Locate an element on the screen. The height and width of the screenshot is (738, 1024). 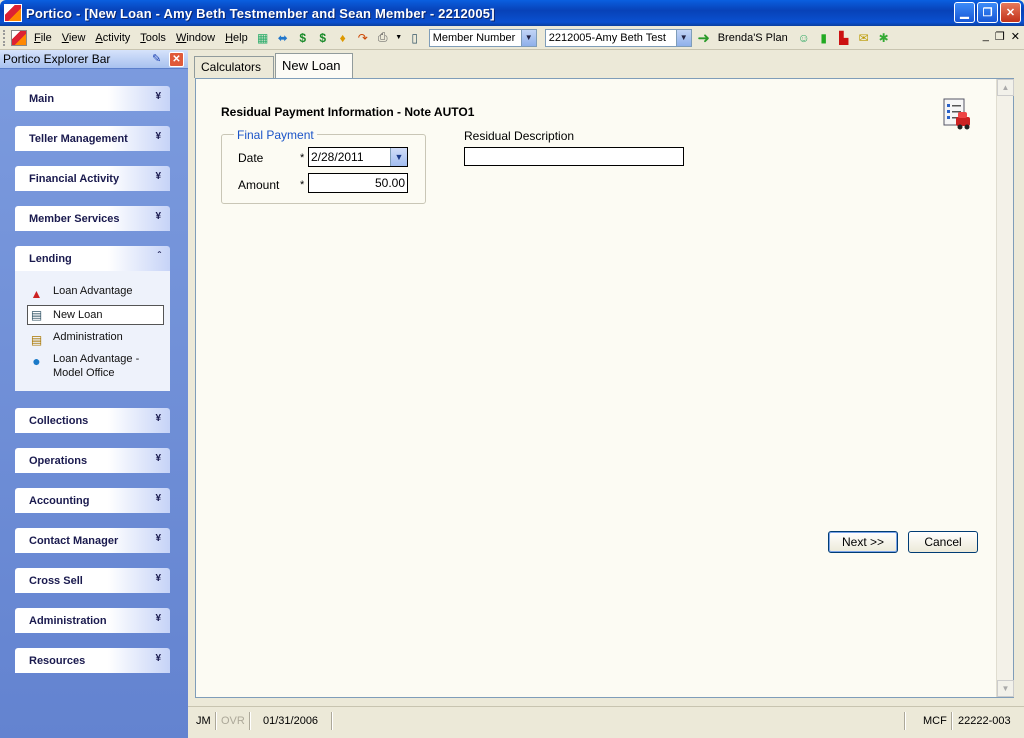
close-icon: ✕ is located at coordinates (176, 59).